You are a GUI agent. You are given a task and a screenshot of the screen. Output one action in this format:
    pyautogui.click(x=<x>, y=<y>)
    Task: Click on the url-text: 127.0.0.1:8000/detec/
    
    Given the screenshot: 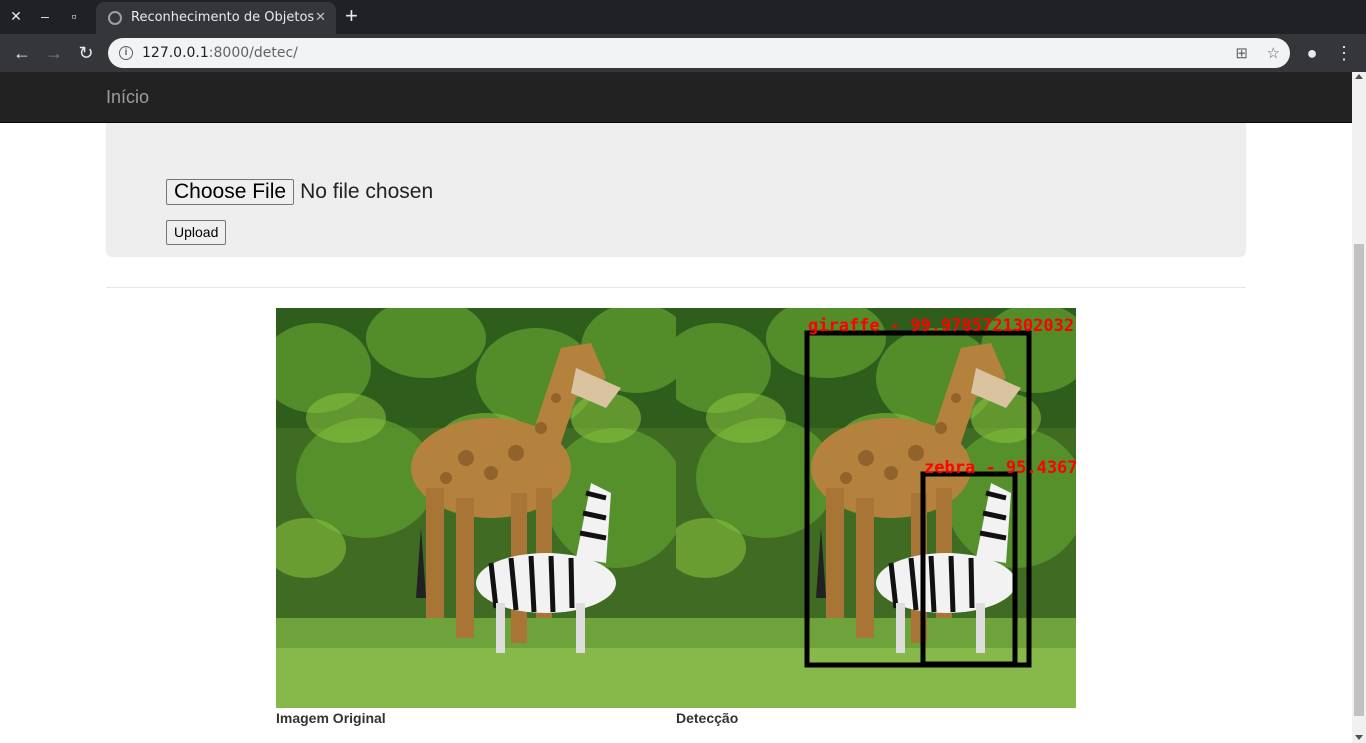 What is the action you would take?
    pyautogui.click(x=220, y=53)
    